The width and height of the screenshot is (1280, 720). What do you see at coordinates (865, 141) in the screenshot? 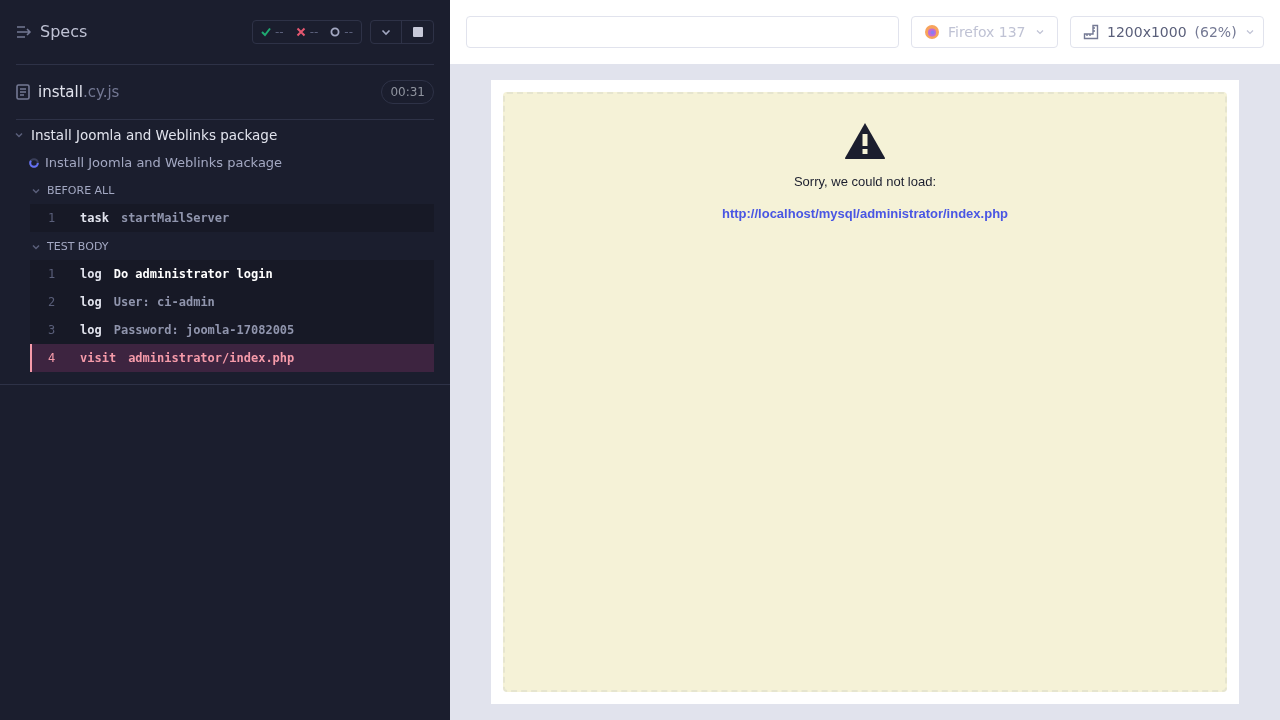
I see `warning-icon` at bounding box center [865, 141].